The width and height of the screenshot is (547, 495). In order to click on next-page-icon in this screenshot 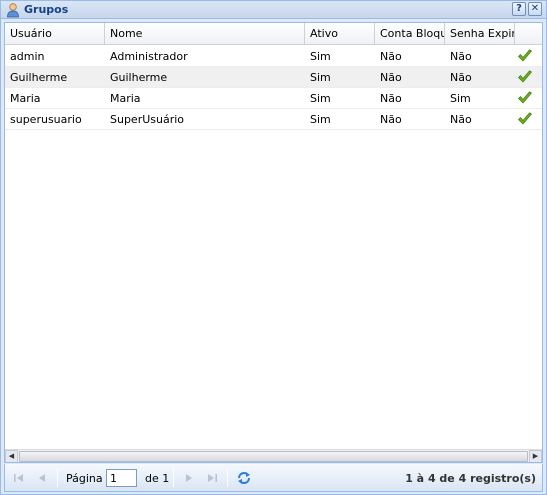, I will do `click(189, 478)`.